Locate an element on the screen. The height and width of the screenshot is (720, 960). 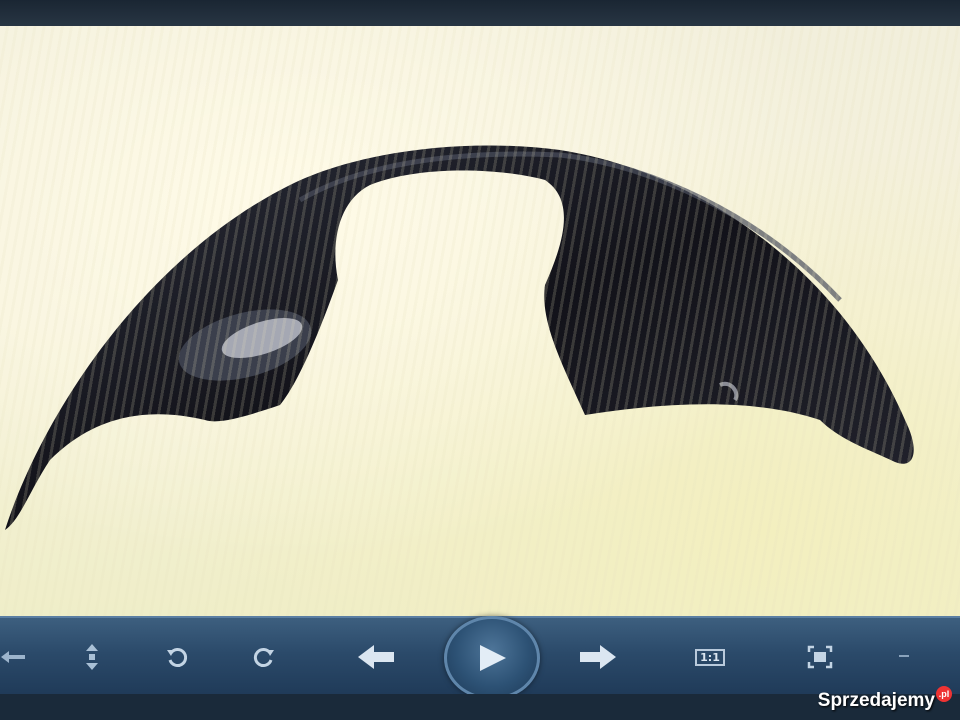
next-button is located at coordinates (598, 657).